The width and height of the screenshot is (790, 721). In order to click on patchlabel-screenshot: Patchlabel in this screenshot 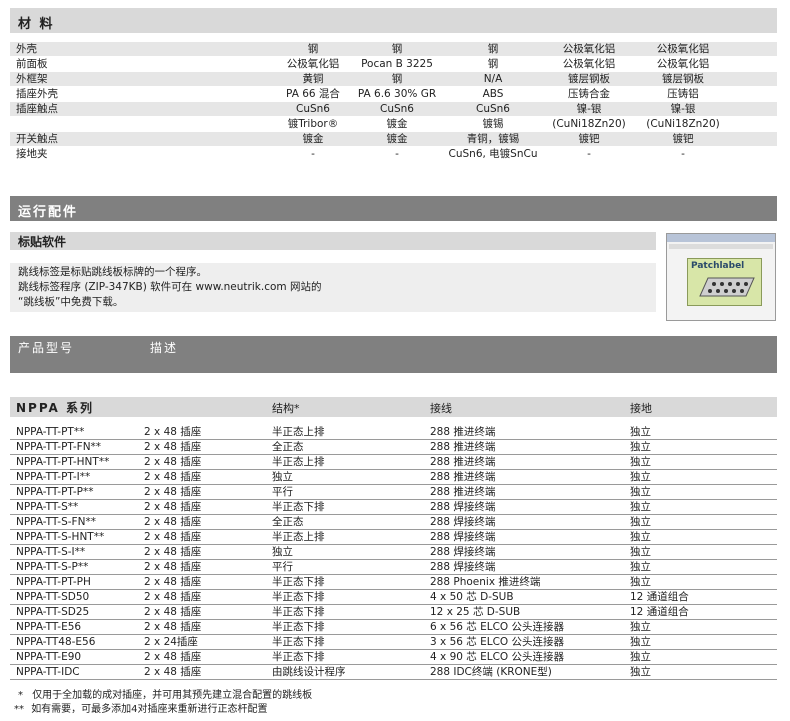, I will do `click(721, 277)`.